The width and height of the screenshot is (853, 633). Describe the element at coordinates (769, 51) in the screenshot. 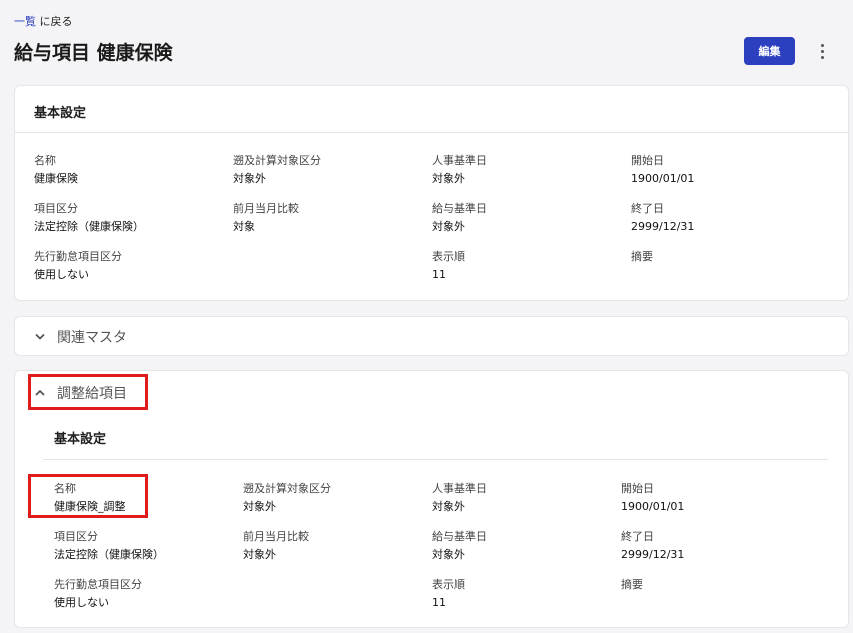

I see `edit-button: 編集` at that location.